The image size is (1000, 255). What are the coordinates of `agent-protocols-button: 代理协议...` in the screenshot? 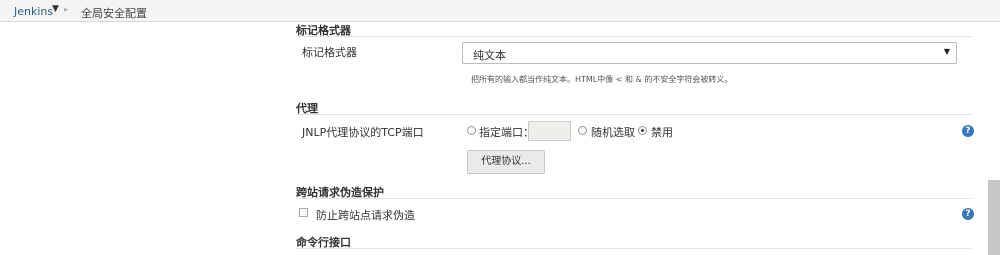 It's located at (506, 162).